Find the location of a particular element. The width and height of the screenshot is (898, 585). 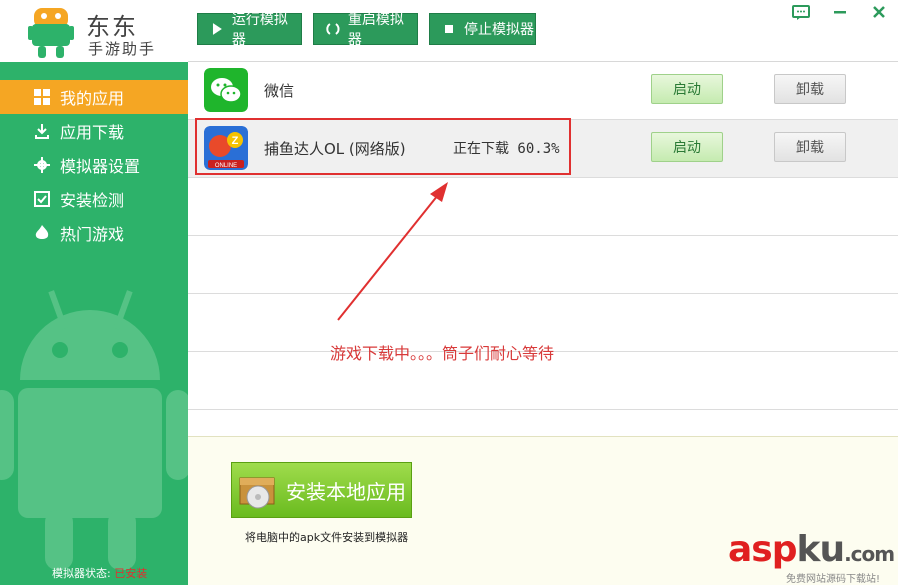

install-hint: 将电脑中的apk文件安装到模拟器 is located at coordinates (327, 537).